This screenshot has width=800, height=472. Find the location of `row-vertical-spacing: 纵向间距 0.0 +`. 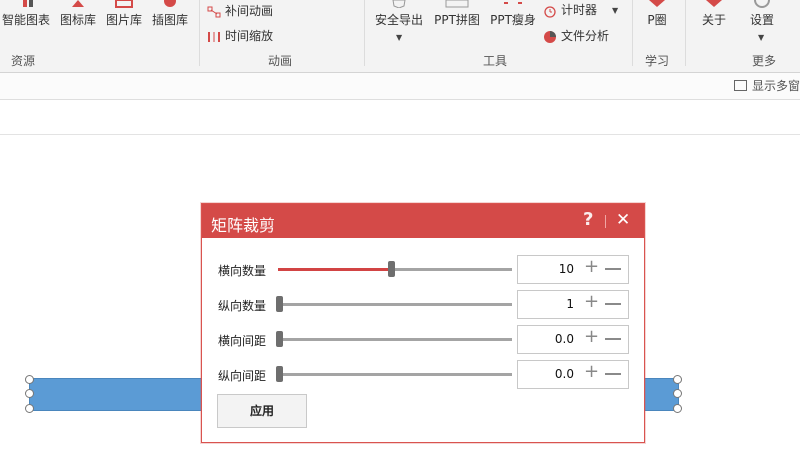

row-vertical-spacing: 纵向间距 0.0 + is located at coordinates (423, 374).